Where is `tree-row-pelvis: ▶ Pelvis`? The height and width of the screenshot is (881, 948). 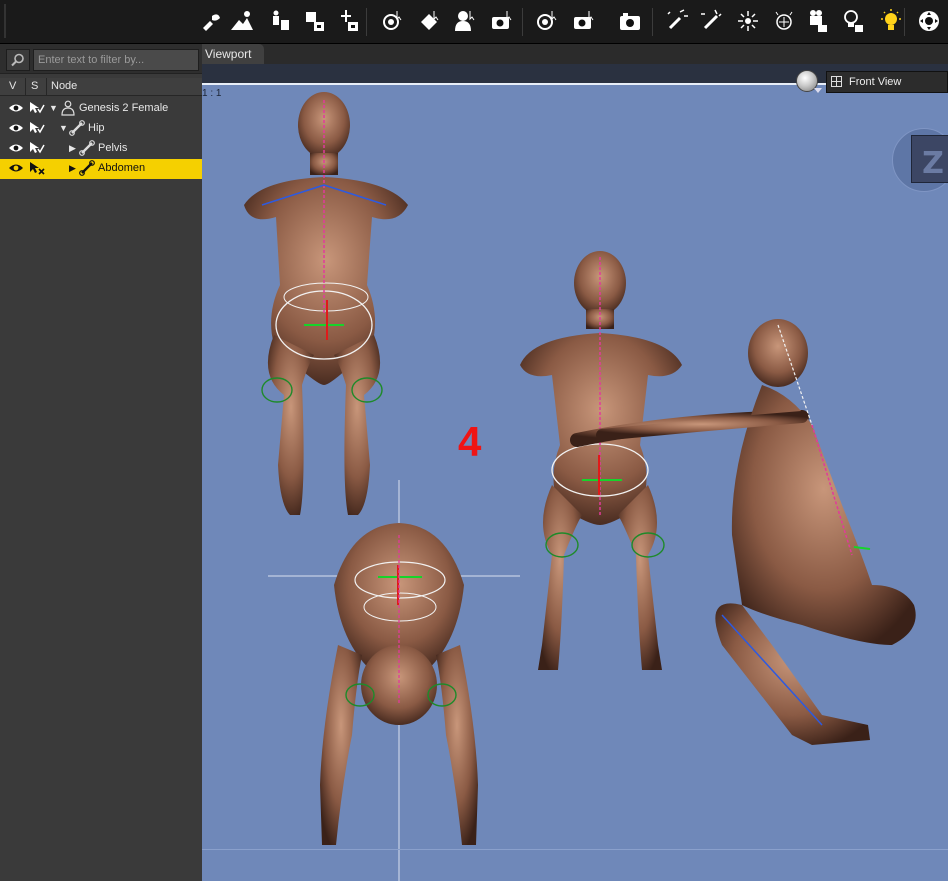
tree-row-pelvis: ▶ Pelvis is located at coordinates (101, 149).